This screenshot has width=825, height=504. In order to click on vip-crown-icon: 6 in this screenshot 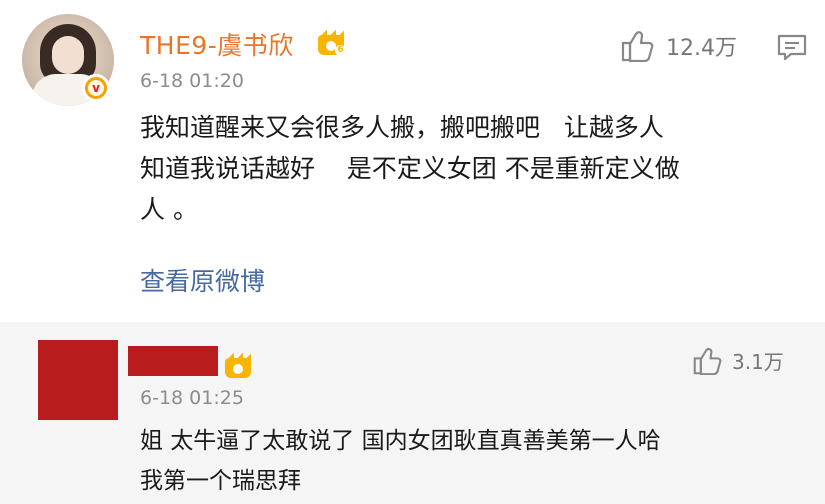, I will do `click(331, 44)`.